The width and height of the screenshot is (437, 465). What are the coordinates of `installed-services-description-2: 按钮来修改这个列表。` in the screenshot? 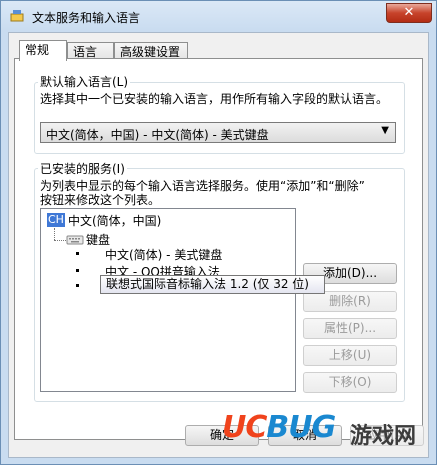 It's located at (100, 200).